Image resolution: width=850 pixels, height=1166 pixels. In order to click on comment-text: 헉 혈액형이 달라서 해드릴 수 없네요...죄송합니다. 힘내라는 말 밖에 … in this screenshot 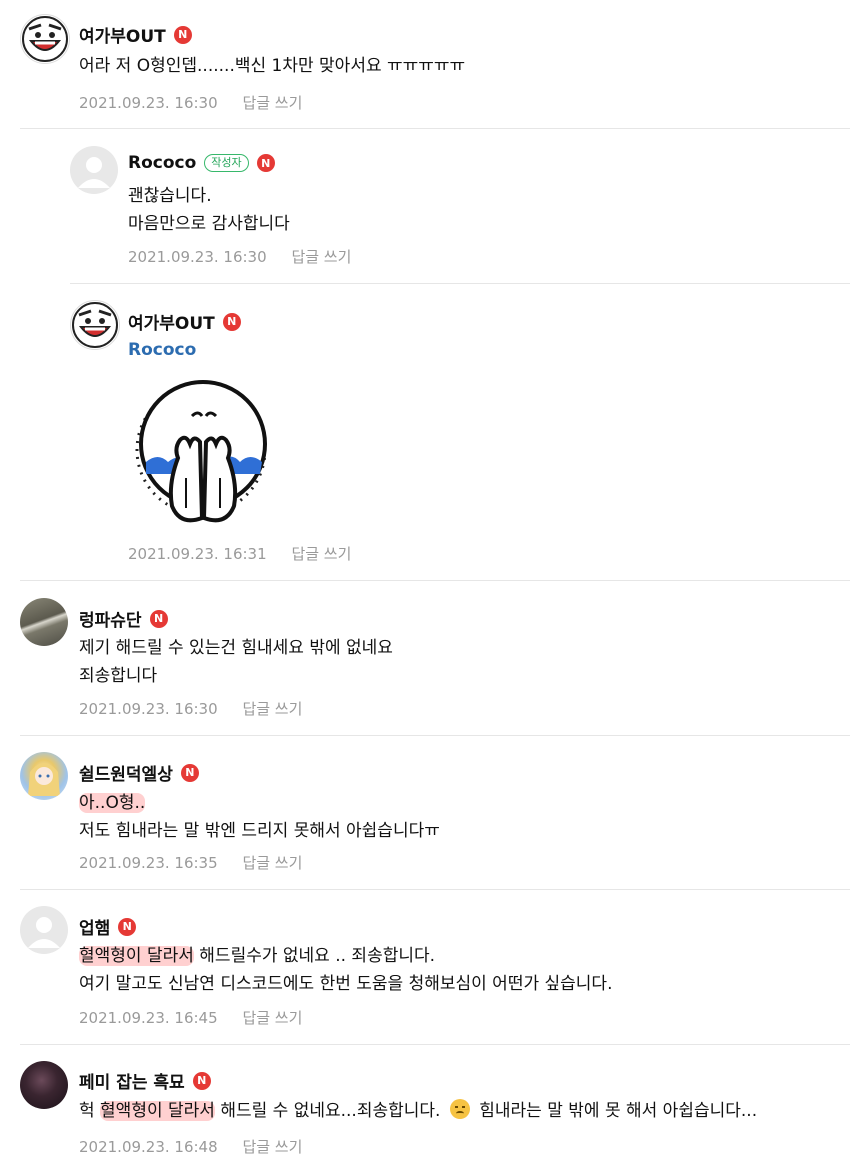, I will do `click(418, 1110)`.